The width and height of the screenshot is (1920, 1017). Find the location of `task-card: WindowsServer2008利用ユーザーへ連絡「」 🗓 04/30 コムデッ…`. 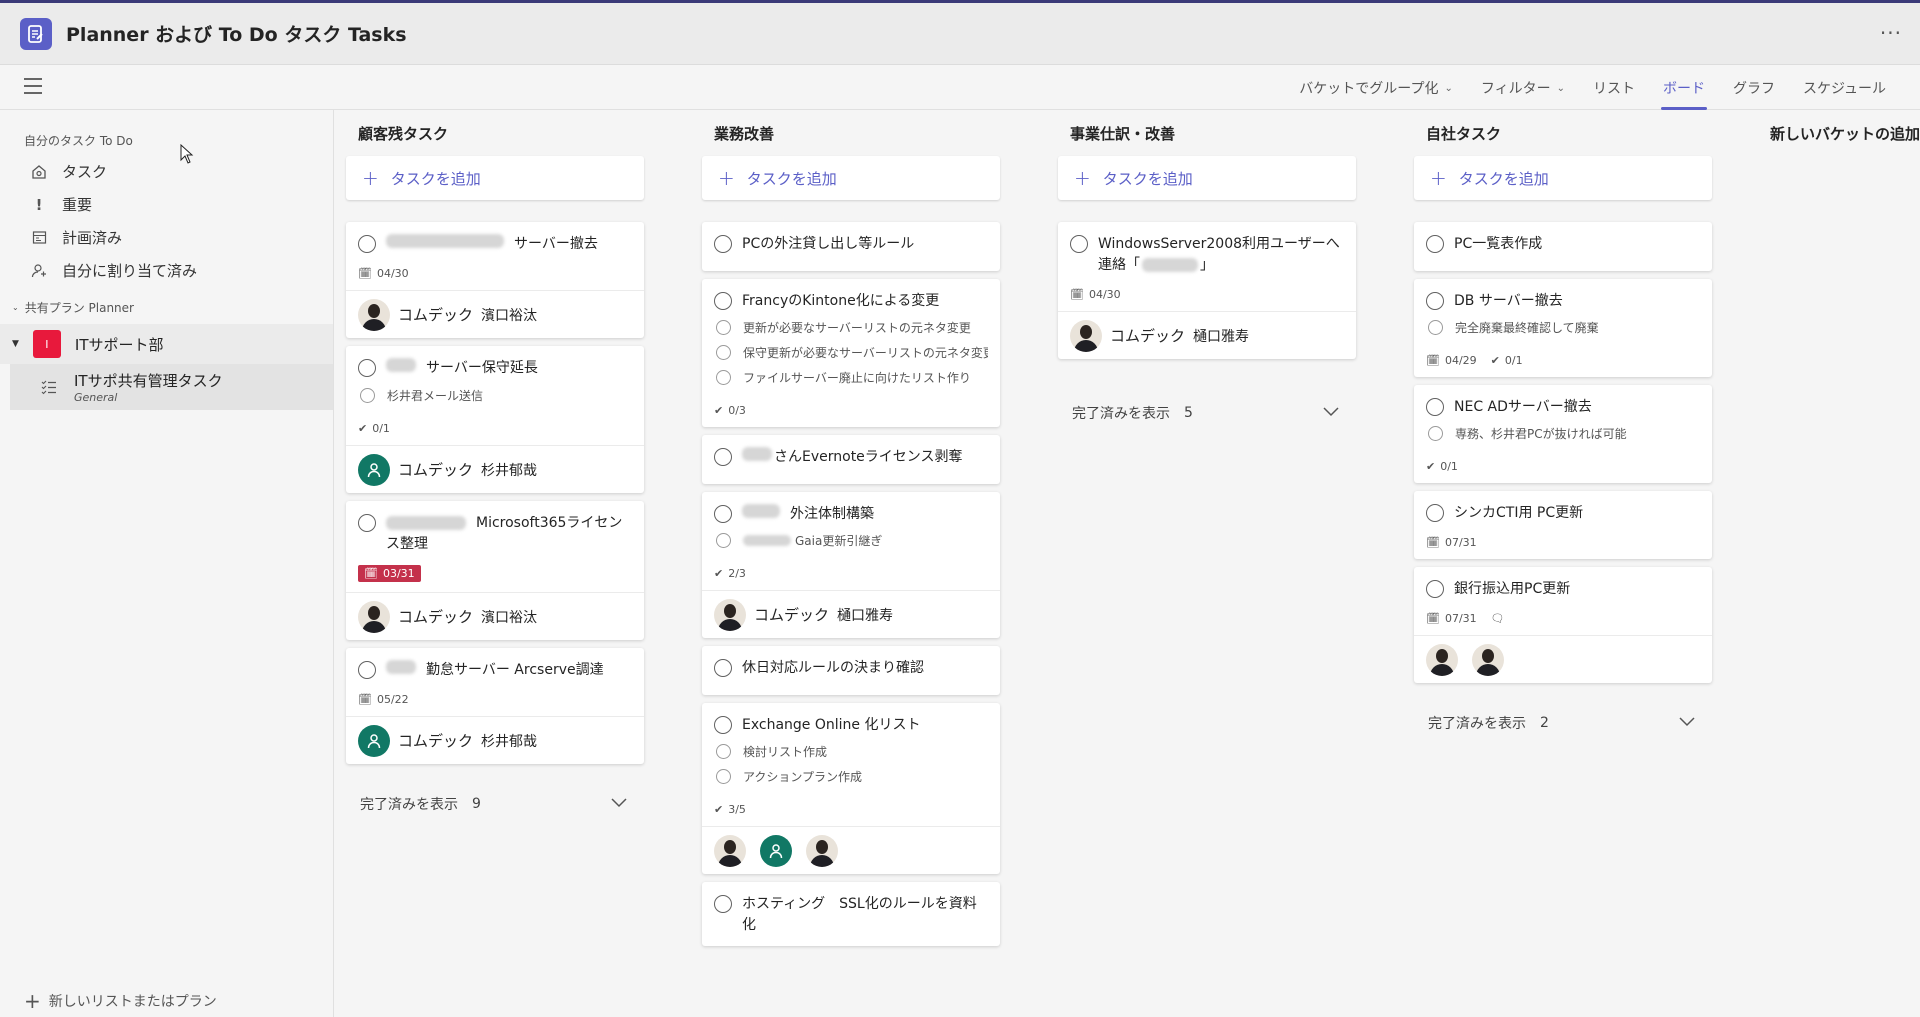

task-card: WindowsServer2008利用ユーザーへ連絡「」 🗓 04/30 コムデッ… is located at coordinates (1207, 290).